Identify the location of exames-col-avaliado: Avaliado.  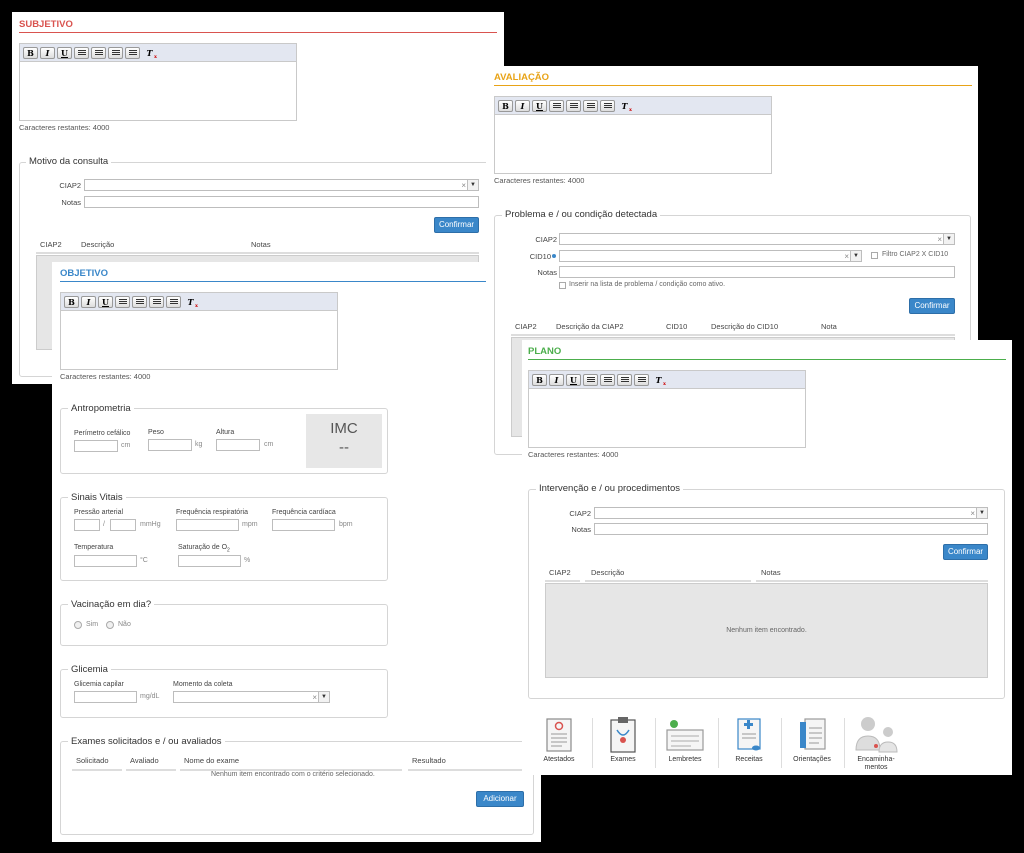
(144, 760).